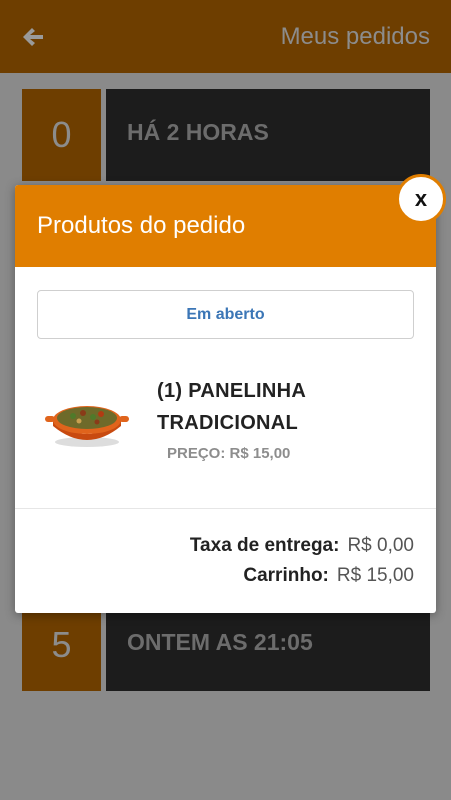 The width and height of the screenshot is (451, 800). I want to click on food-pot-image, so click(87, 420).